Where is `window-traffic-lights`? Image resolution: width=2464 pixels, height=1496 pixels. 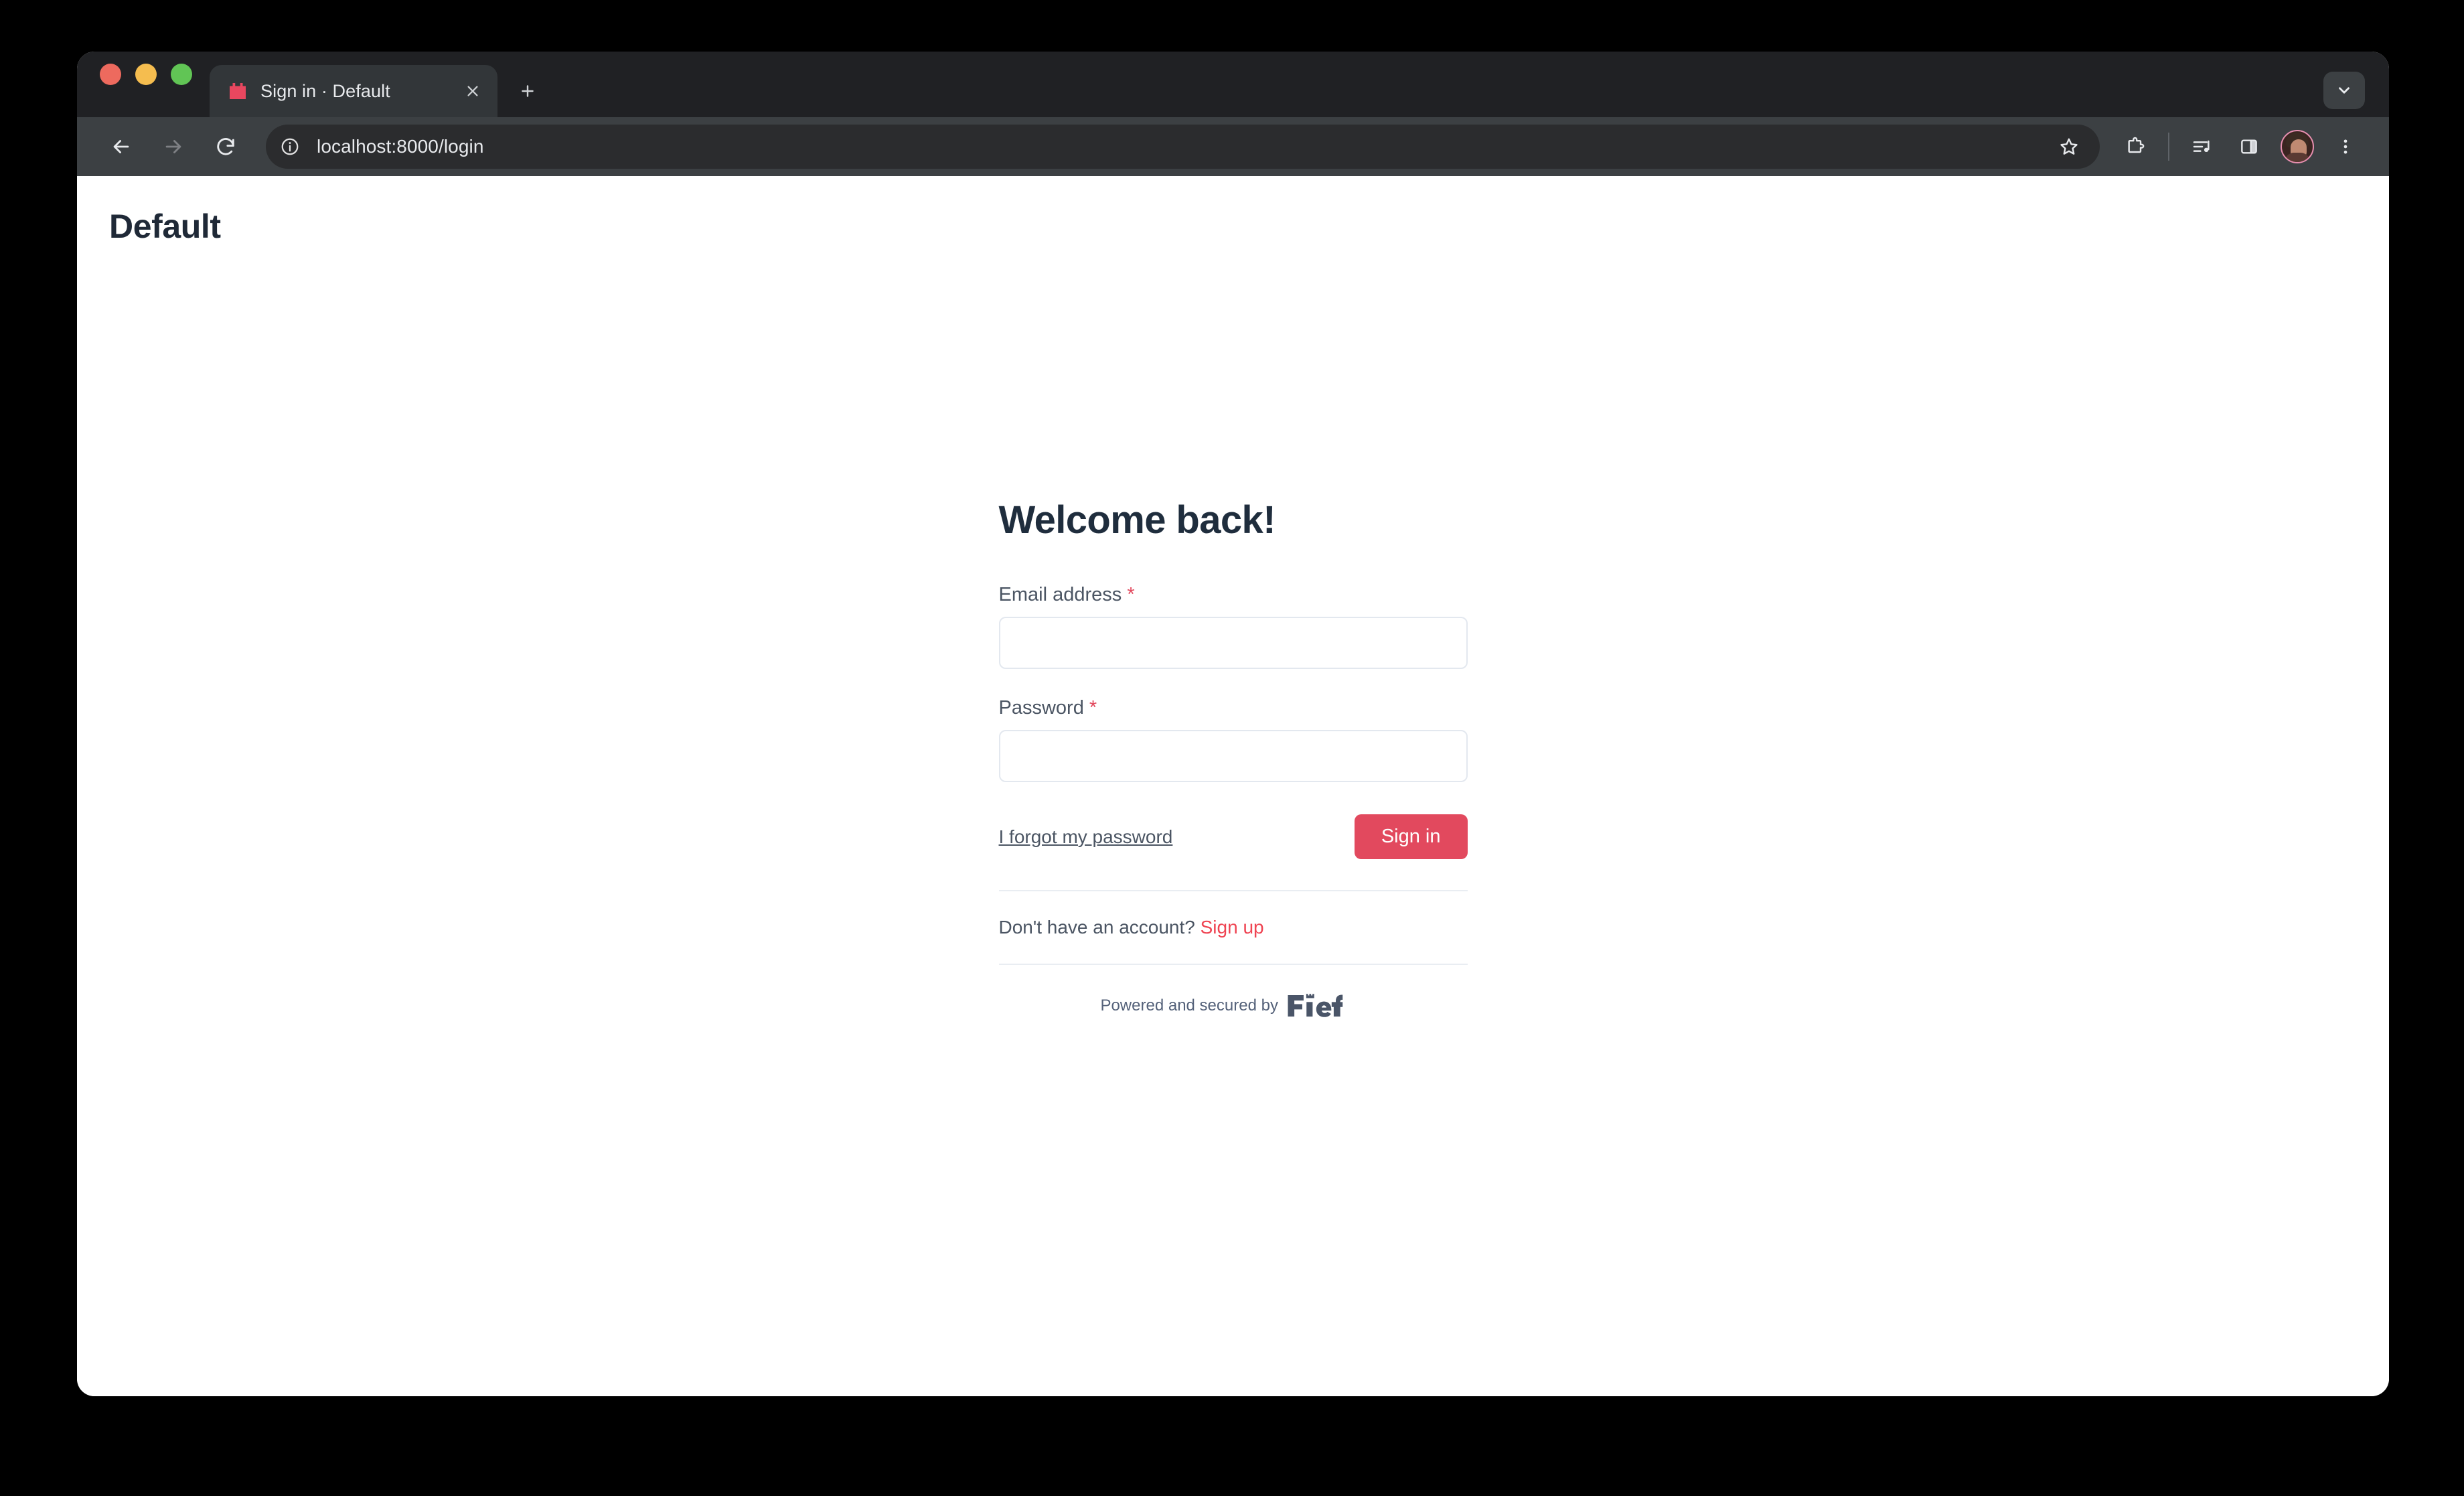 window-traffic-lights is located at coordinates (146, 84).